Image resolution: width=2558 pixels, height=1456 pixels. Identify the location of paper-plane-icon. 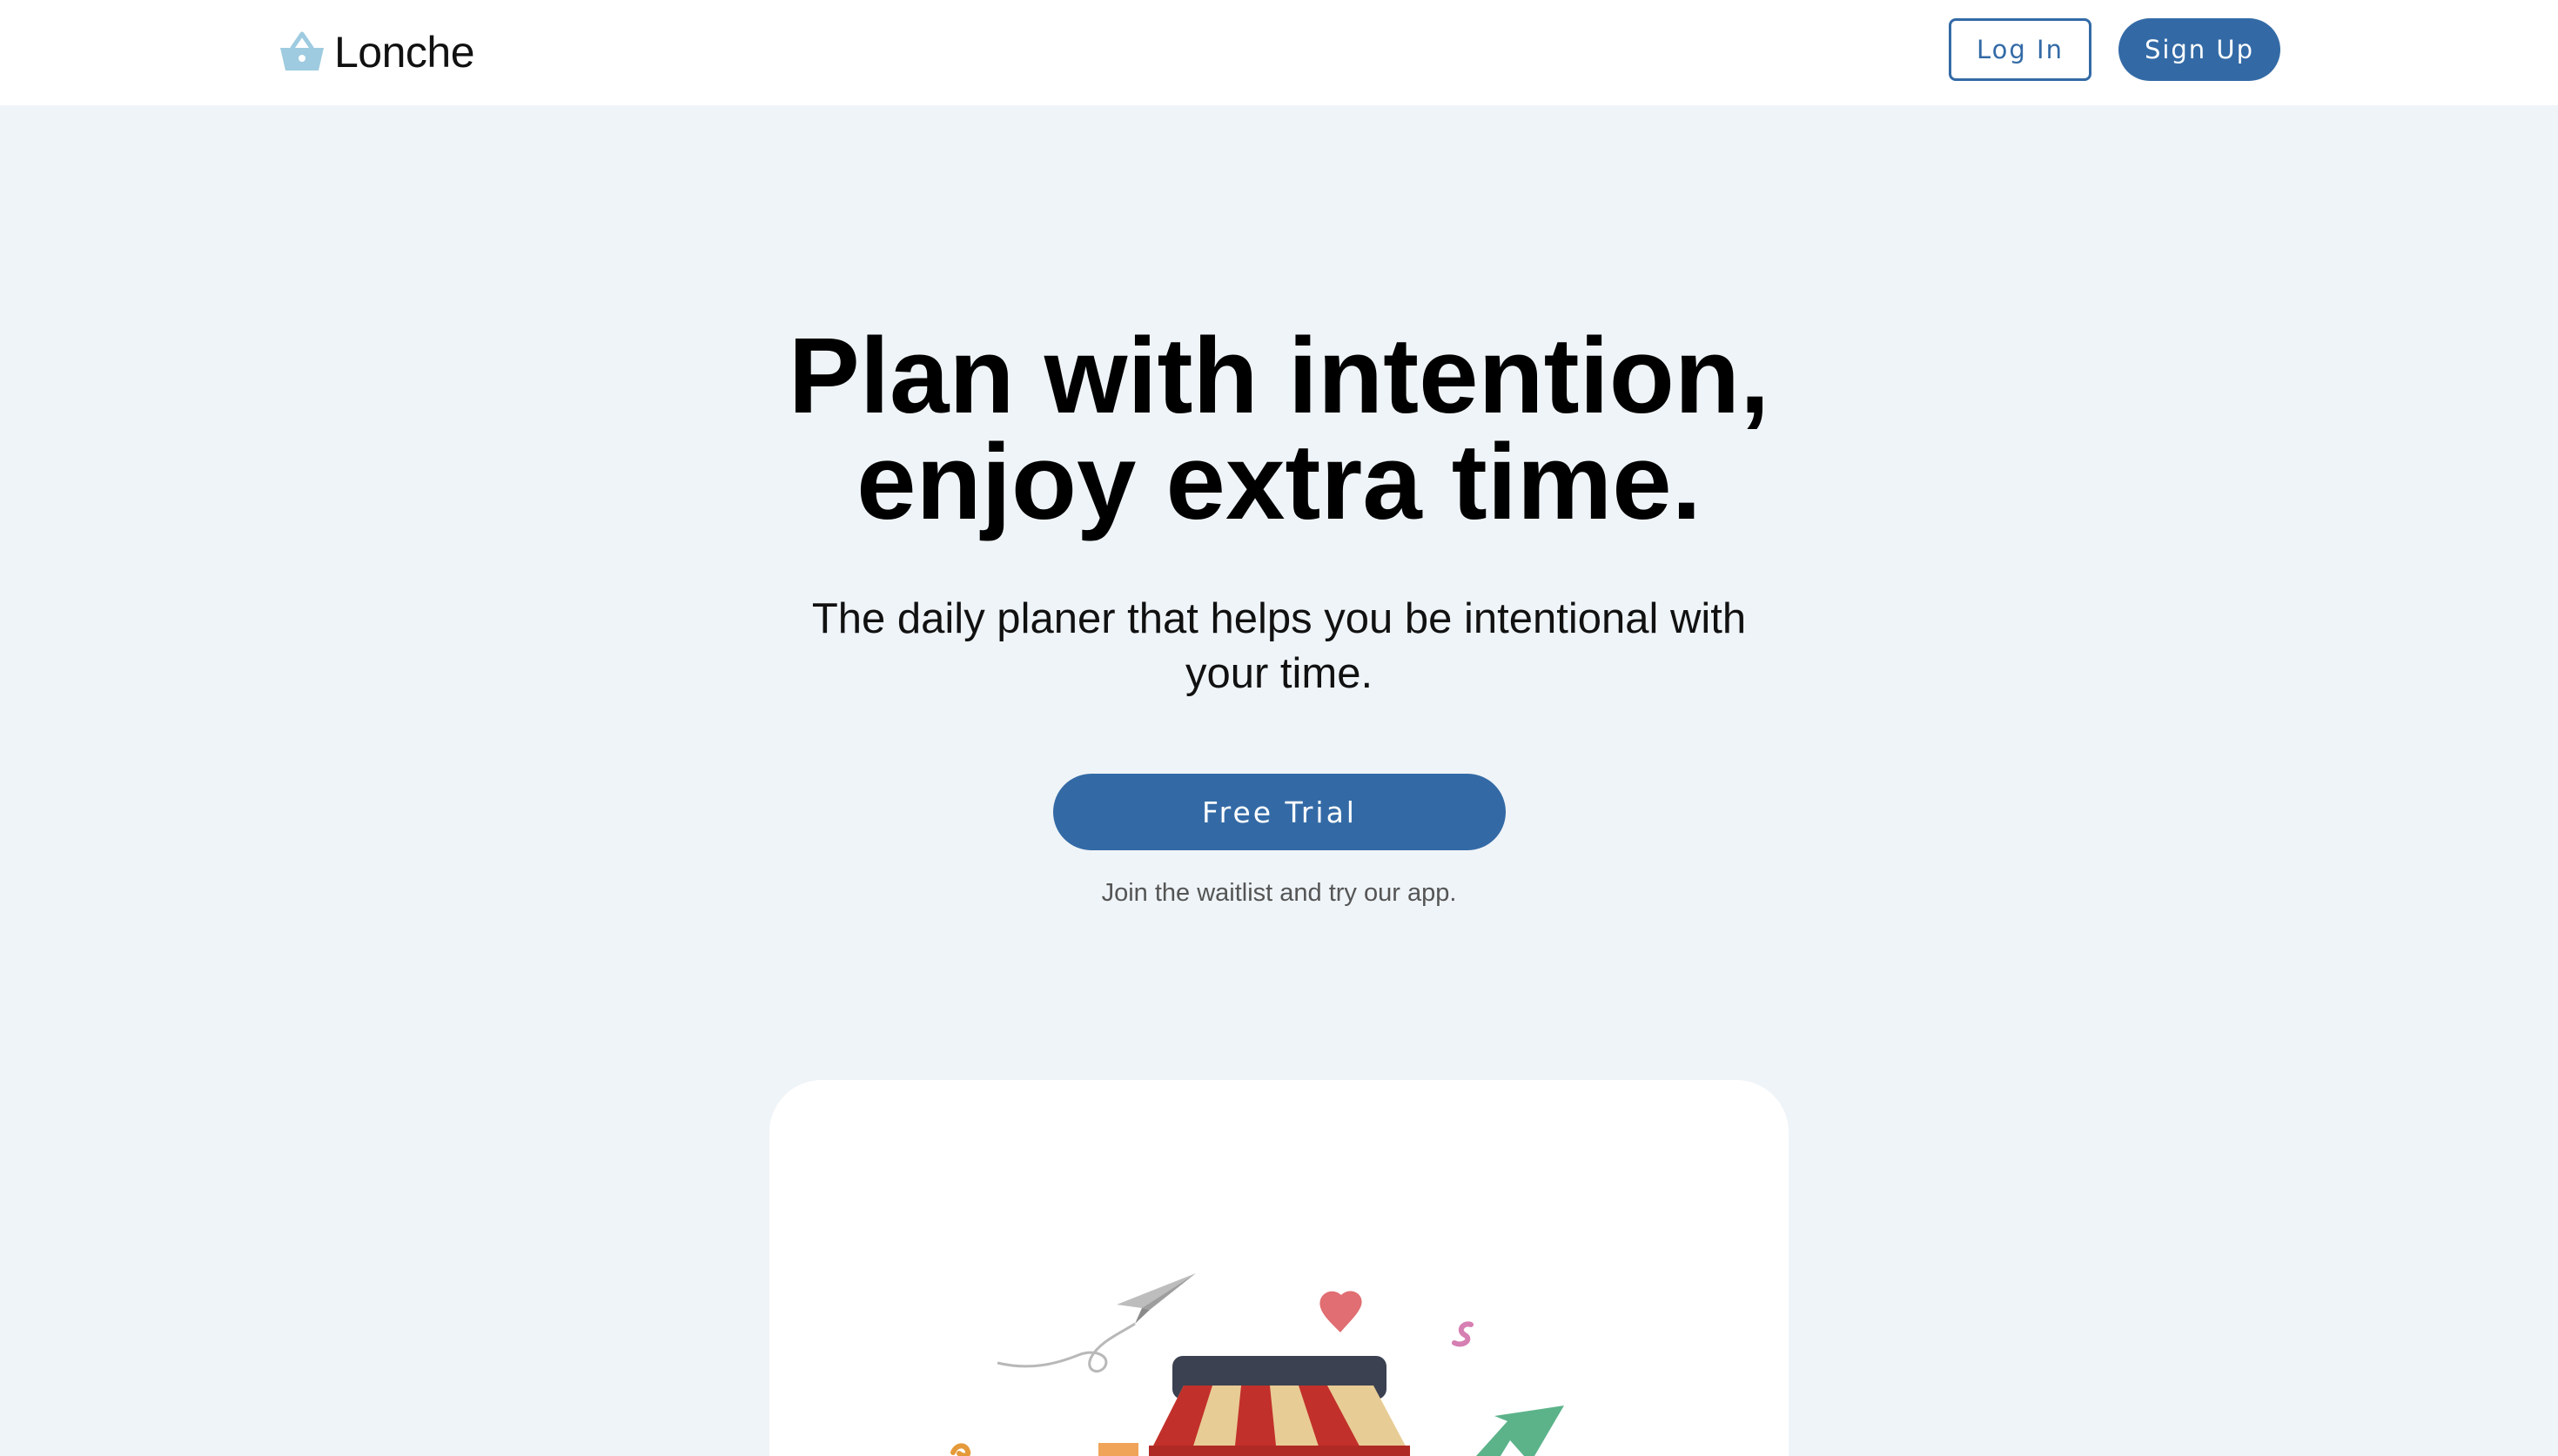
(1096, 1323).